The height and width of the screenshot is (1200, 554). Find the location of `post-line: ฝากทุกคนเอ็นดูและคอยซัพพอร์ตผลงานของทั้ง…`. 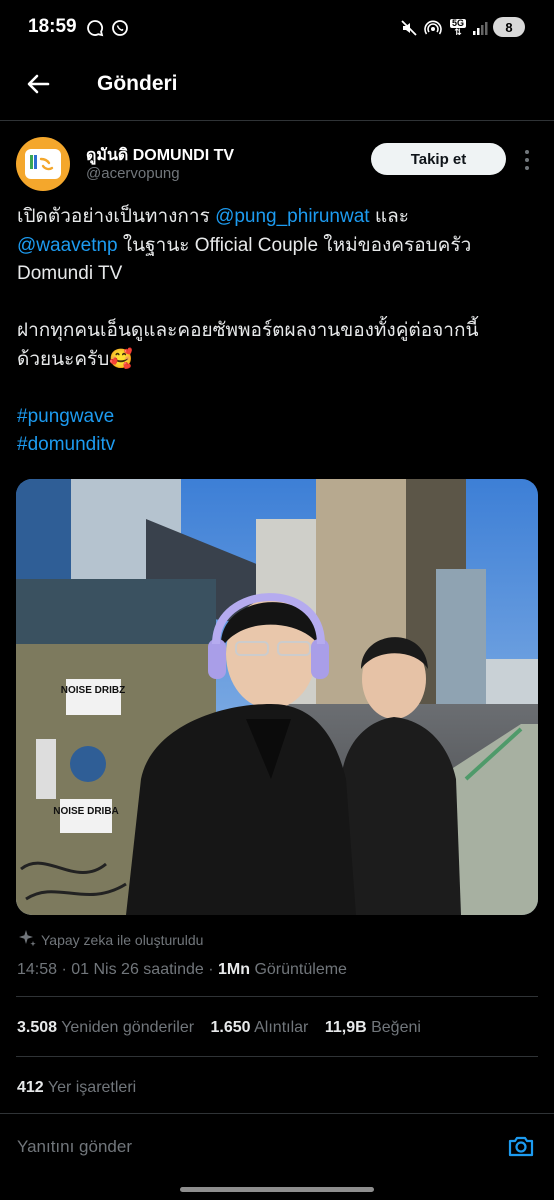

post-line: ฝากทุกคนเอ็นดูและคอยซัพพอร์ตผลงานของทั้ง… is located at coordinates (248, 330).